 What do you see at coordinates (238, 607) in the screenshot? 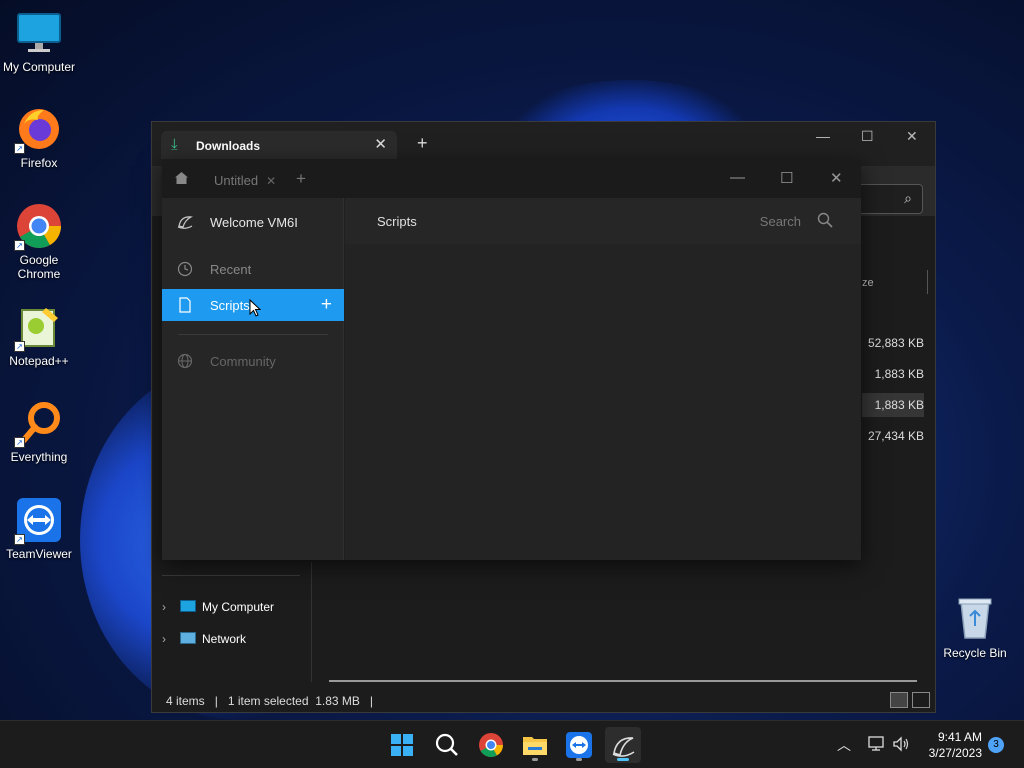
I see `nav-item-label: My Computer` at bounding box center [238, 607].